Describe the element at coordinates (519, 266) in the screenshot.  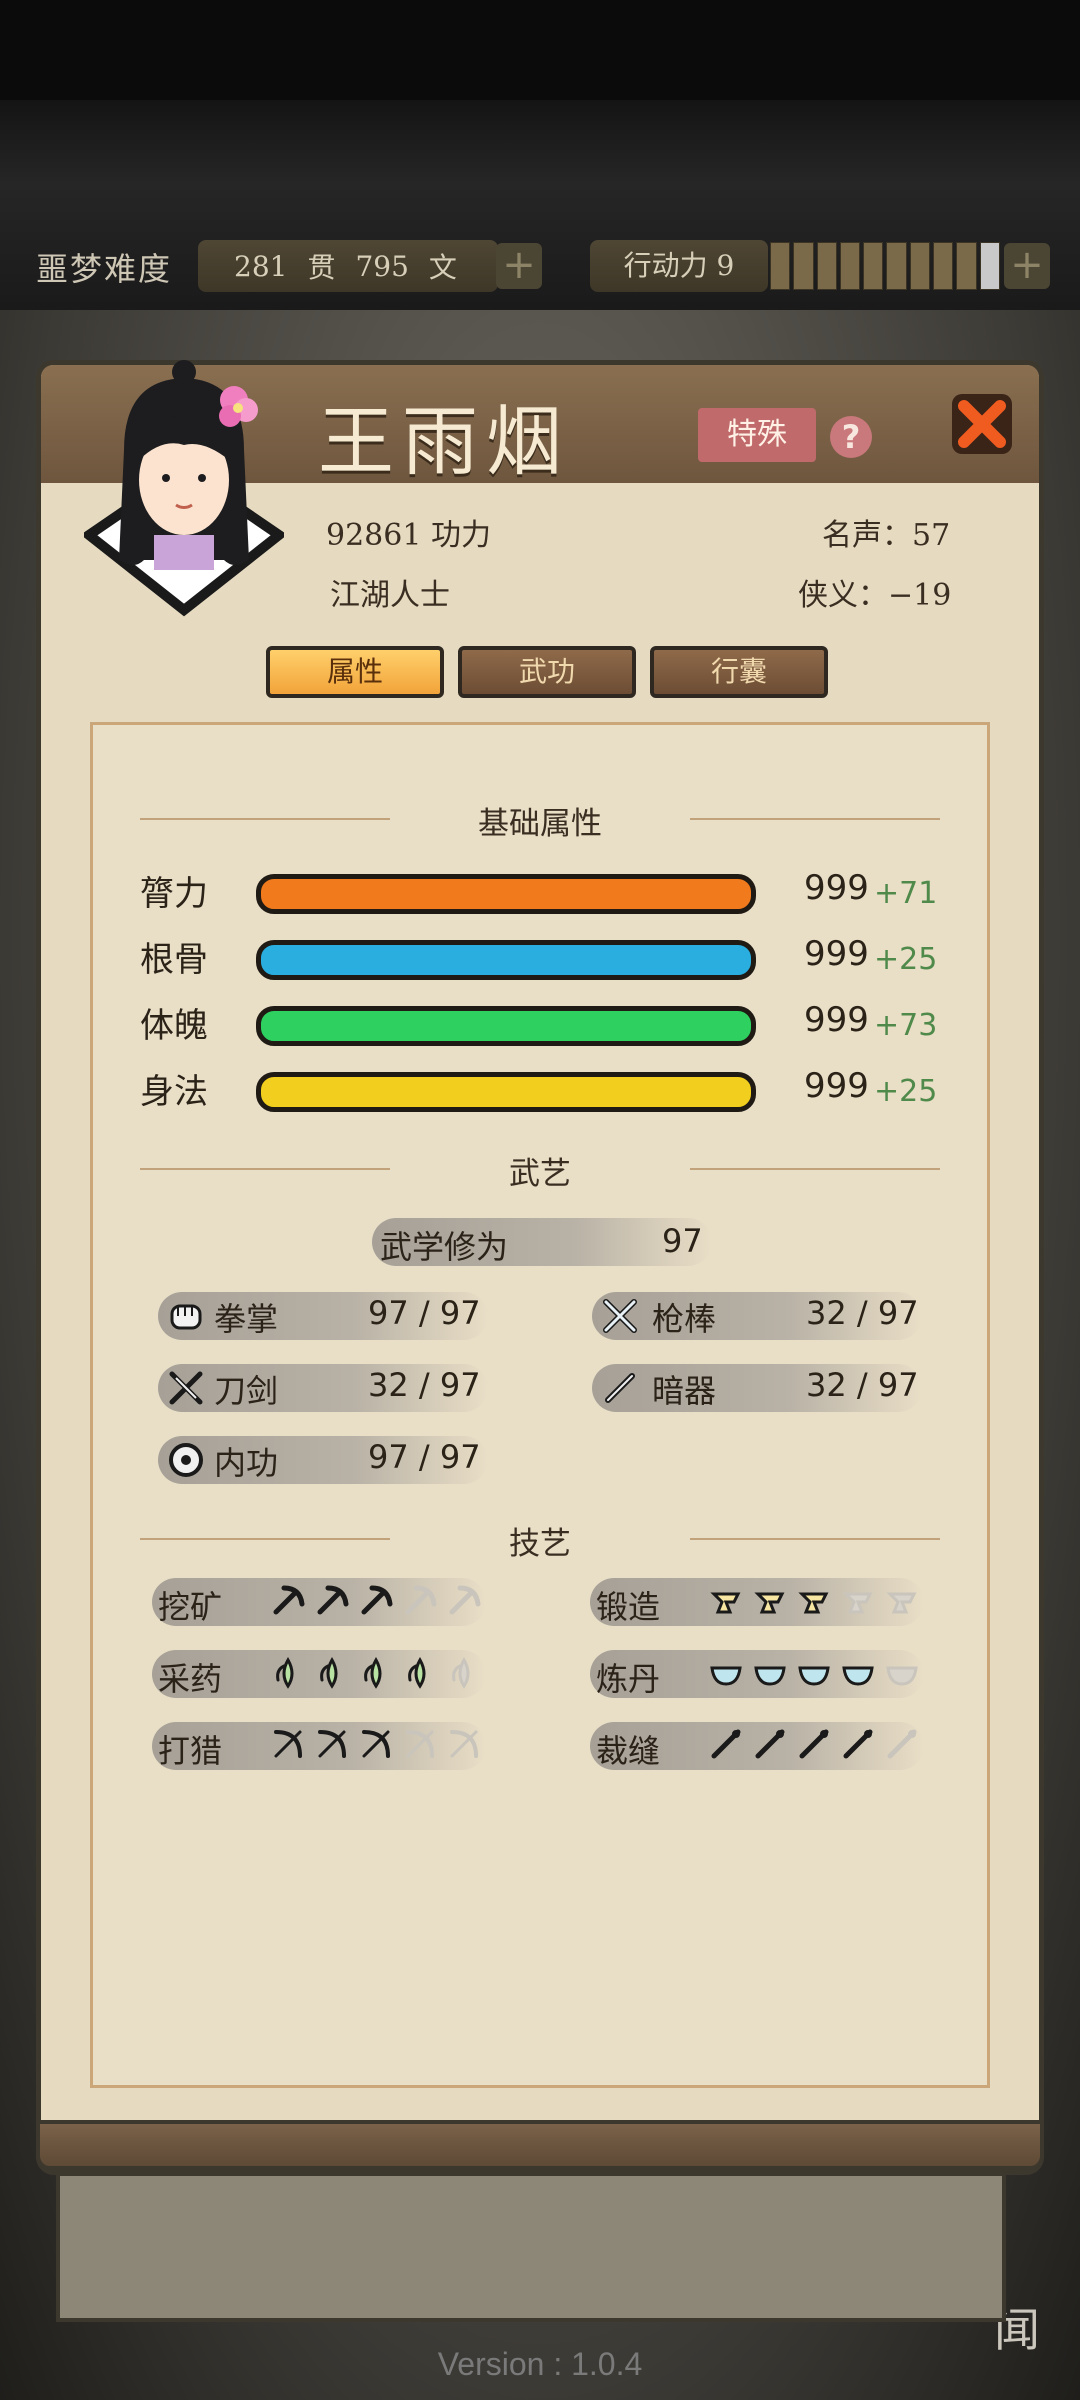
I see `add-money-button: +` at that location.